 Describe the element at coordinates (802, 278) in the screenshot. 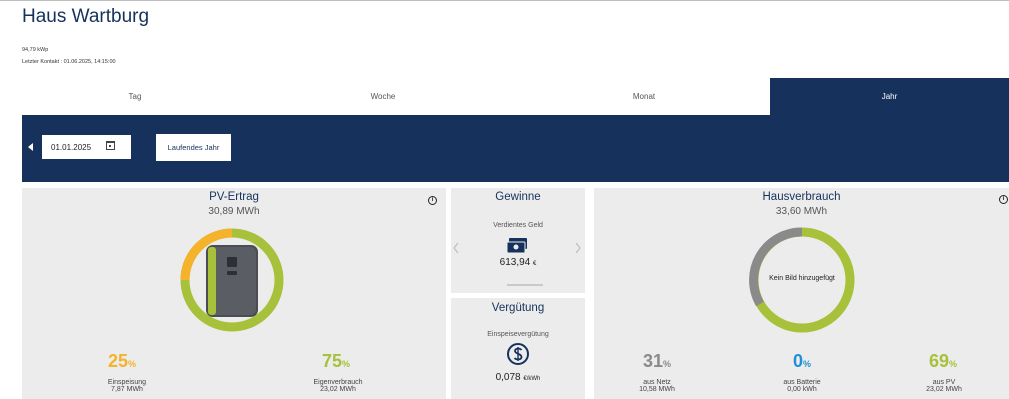

I see `no-image-placeholder: Kein Bild hinzugefügt` at that location.